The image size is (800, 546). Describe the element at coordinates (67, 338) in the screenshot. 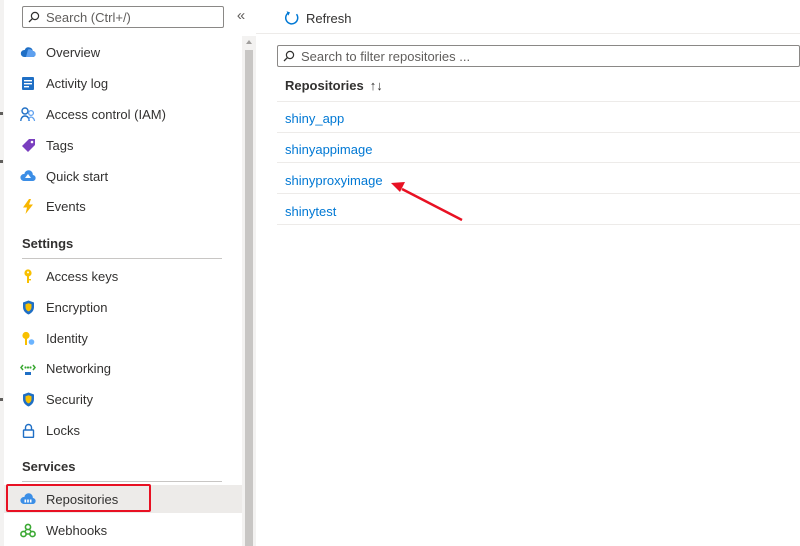

I see `sidebar-item-label: Identity` at that location.